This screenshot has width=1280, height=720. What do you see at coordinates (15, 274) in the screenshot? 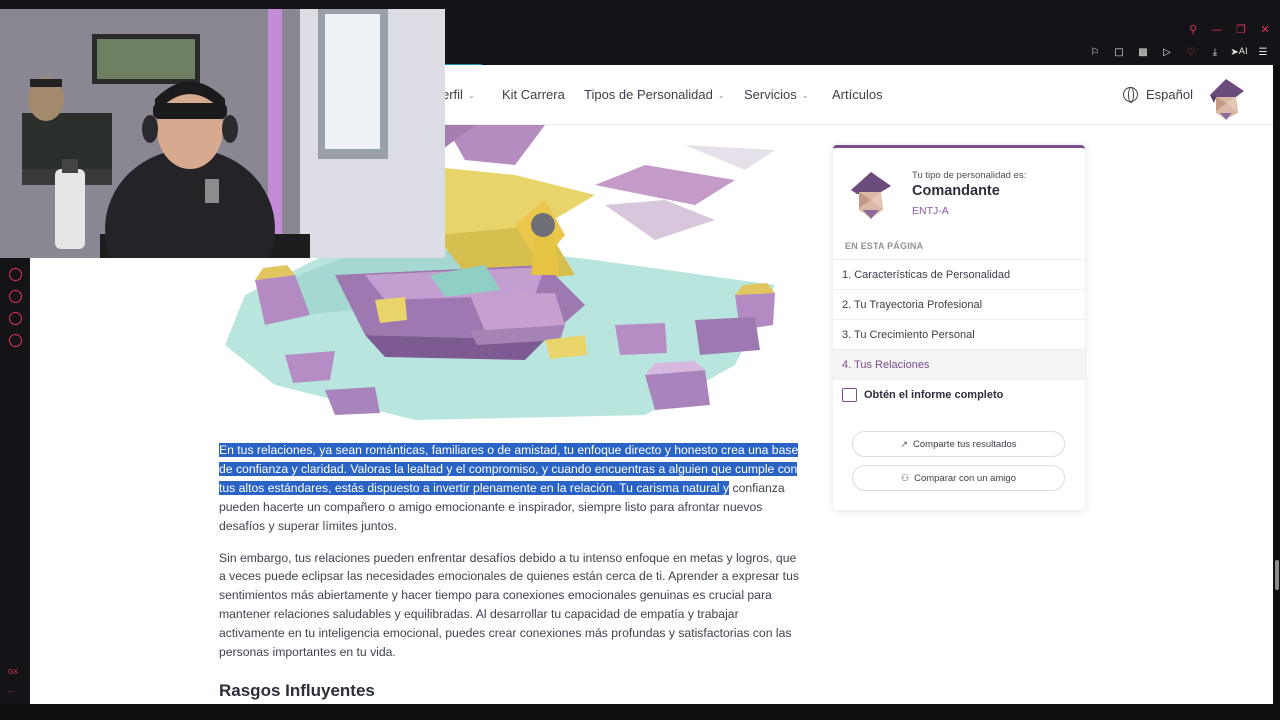
I see `bookmark-icon` at bounding box center [15, 274].